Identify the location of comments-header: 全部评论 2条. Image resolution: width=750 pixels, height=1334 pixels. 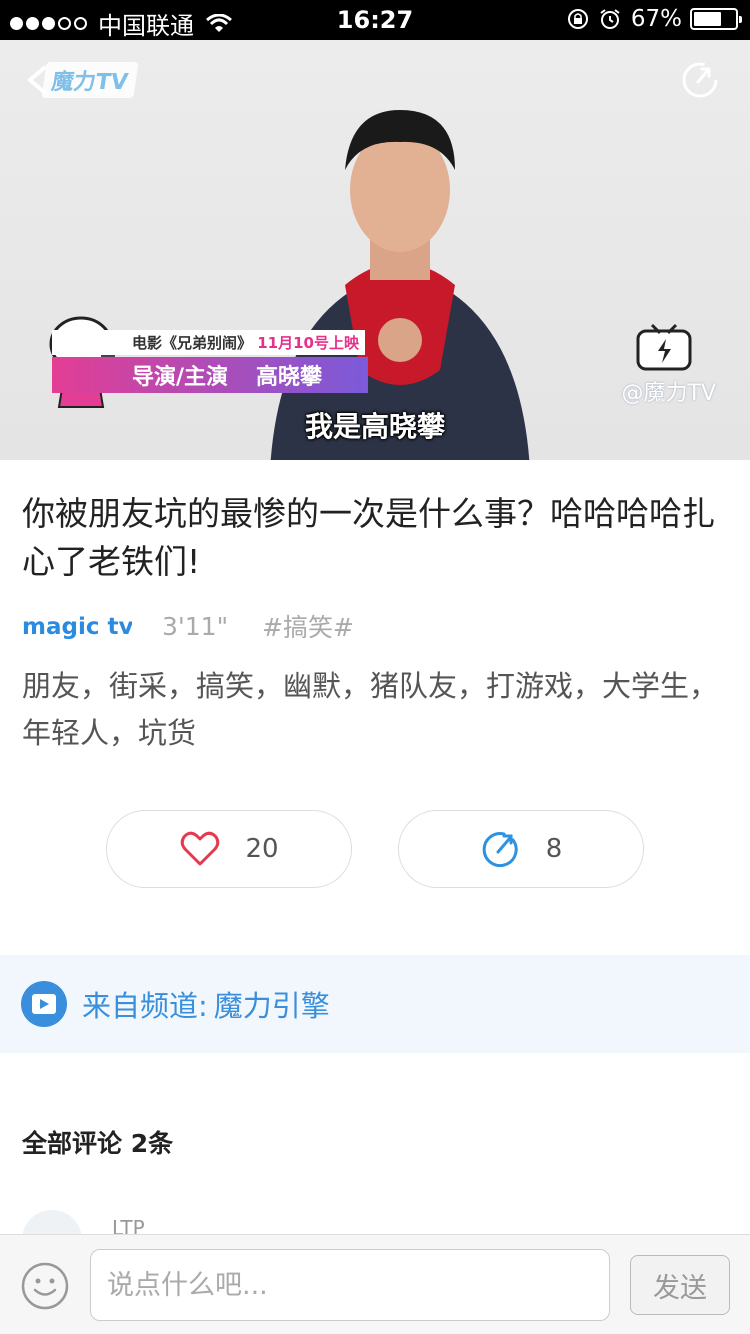
(98, 1143).